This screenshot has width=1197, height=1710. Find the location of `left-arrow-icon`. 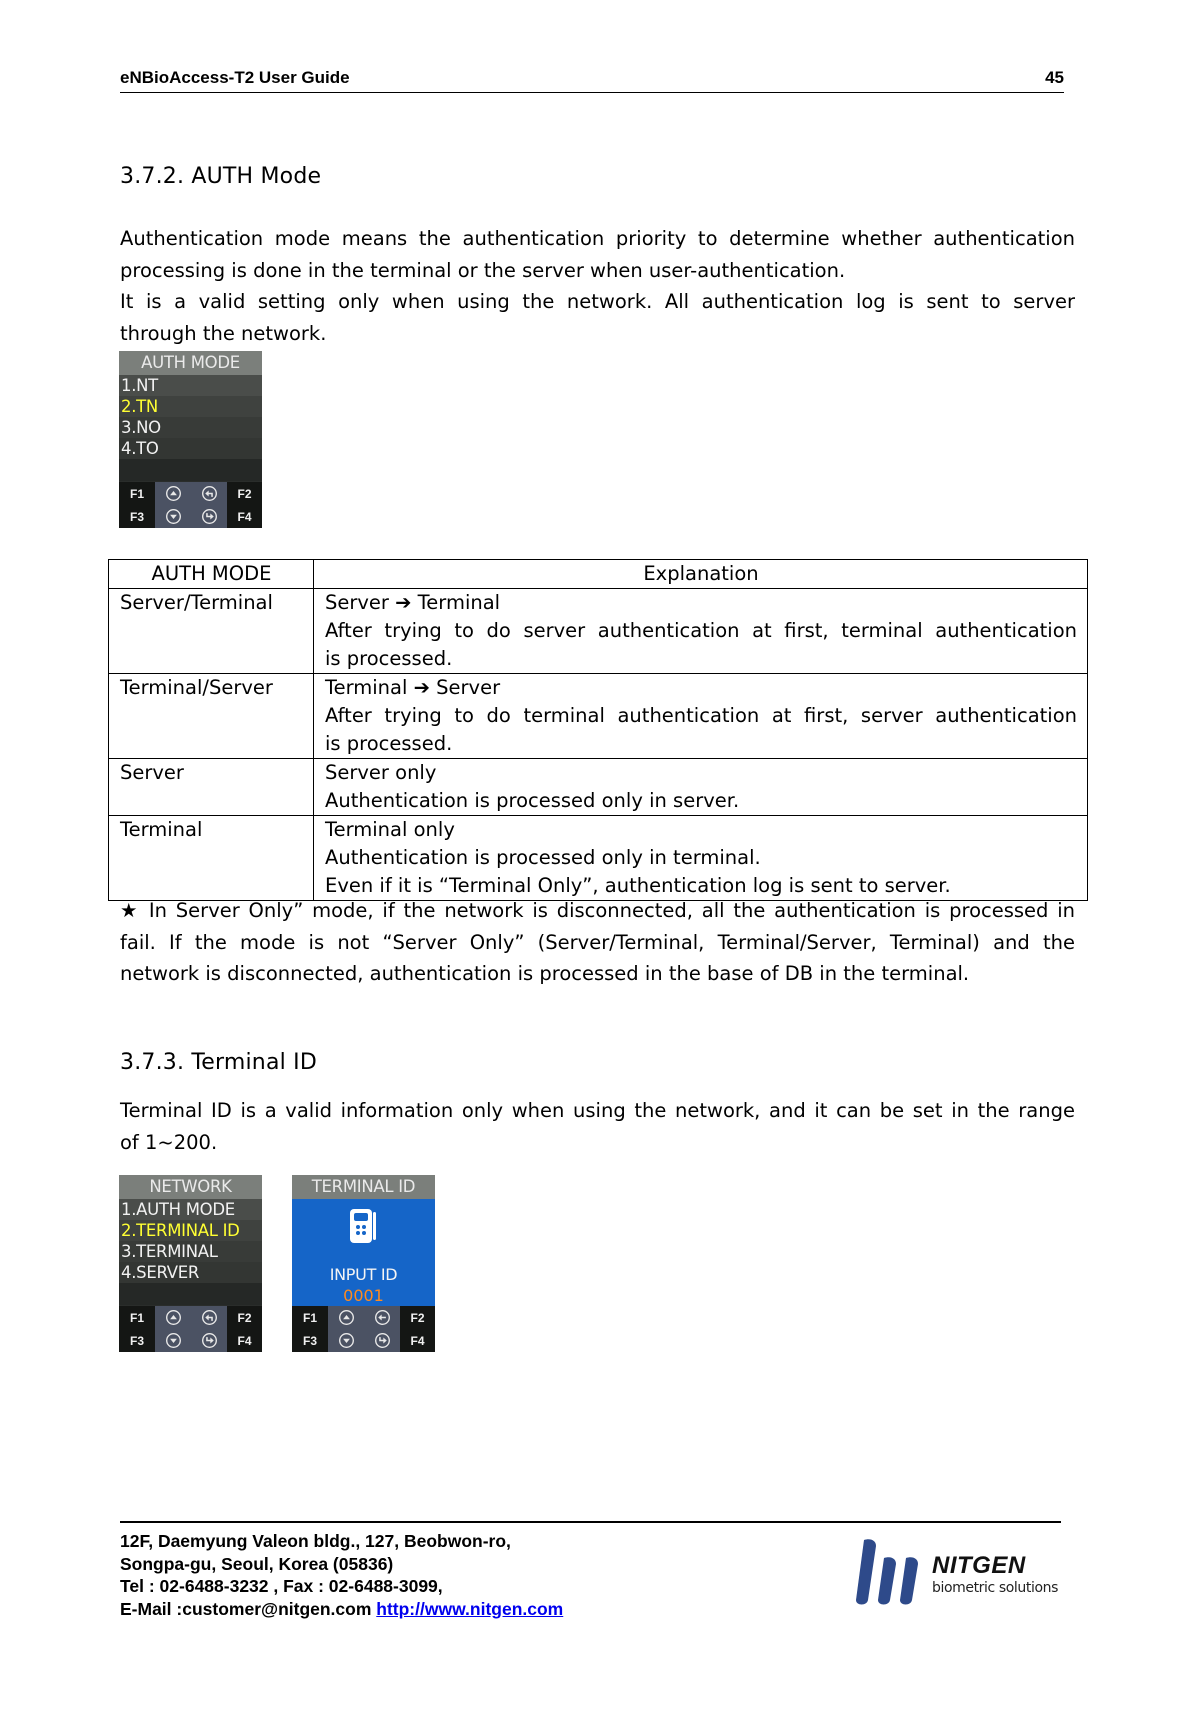

left-arrow-icon is located at coordinates (382, 1317).